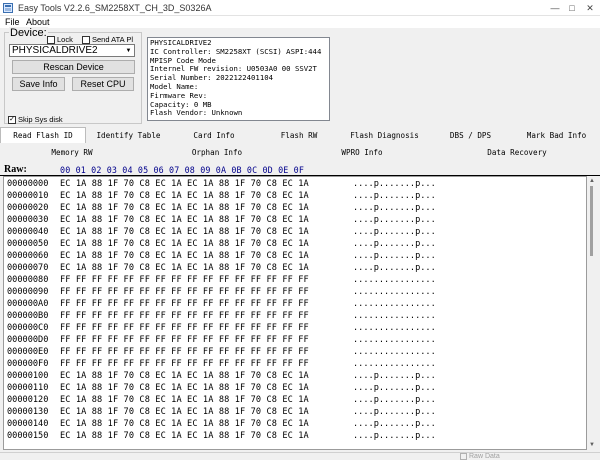  Describe the element at coordinates (590, 8) in the screenshot. I see `close-icon: ✕` at that location.